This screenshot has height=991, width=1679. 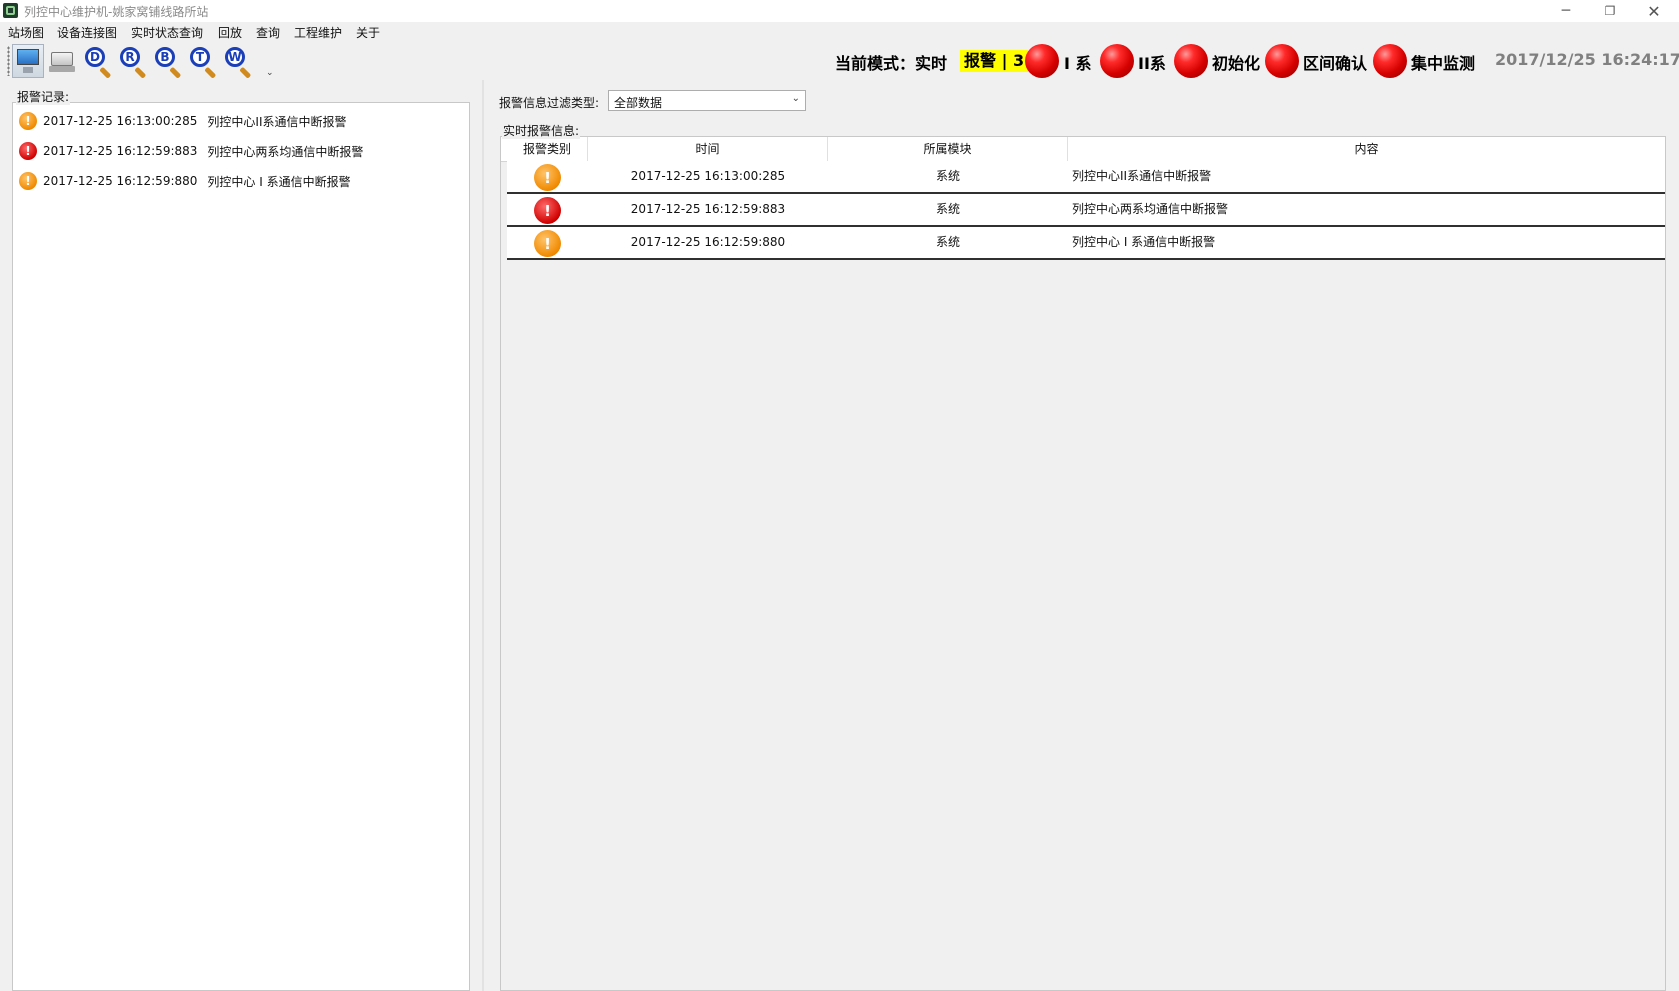 What do you see at coordinates (547, 149) in the screenshot?
I see `column-header-category: 报警类别` at bounding box center [547, 149].